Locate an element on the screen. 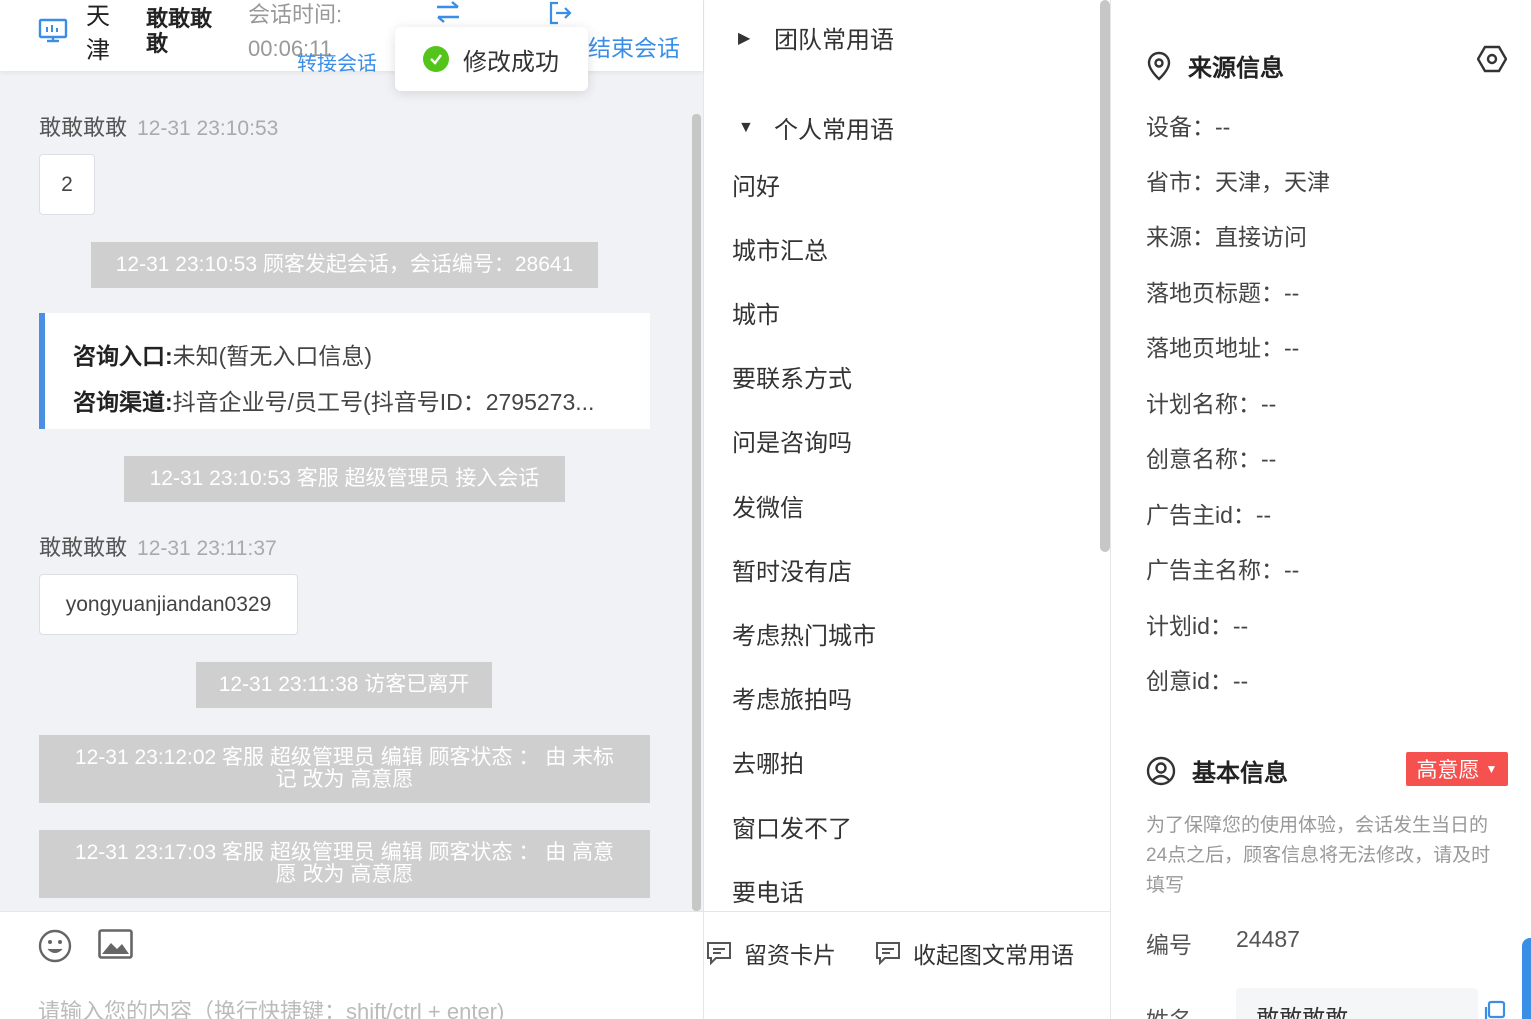  source-row: 落地页地址：-- is located at coordinates (1223, 348).